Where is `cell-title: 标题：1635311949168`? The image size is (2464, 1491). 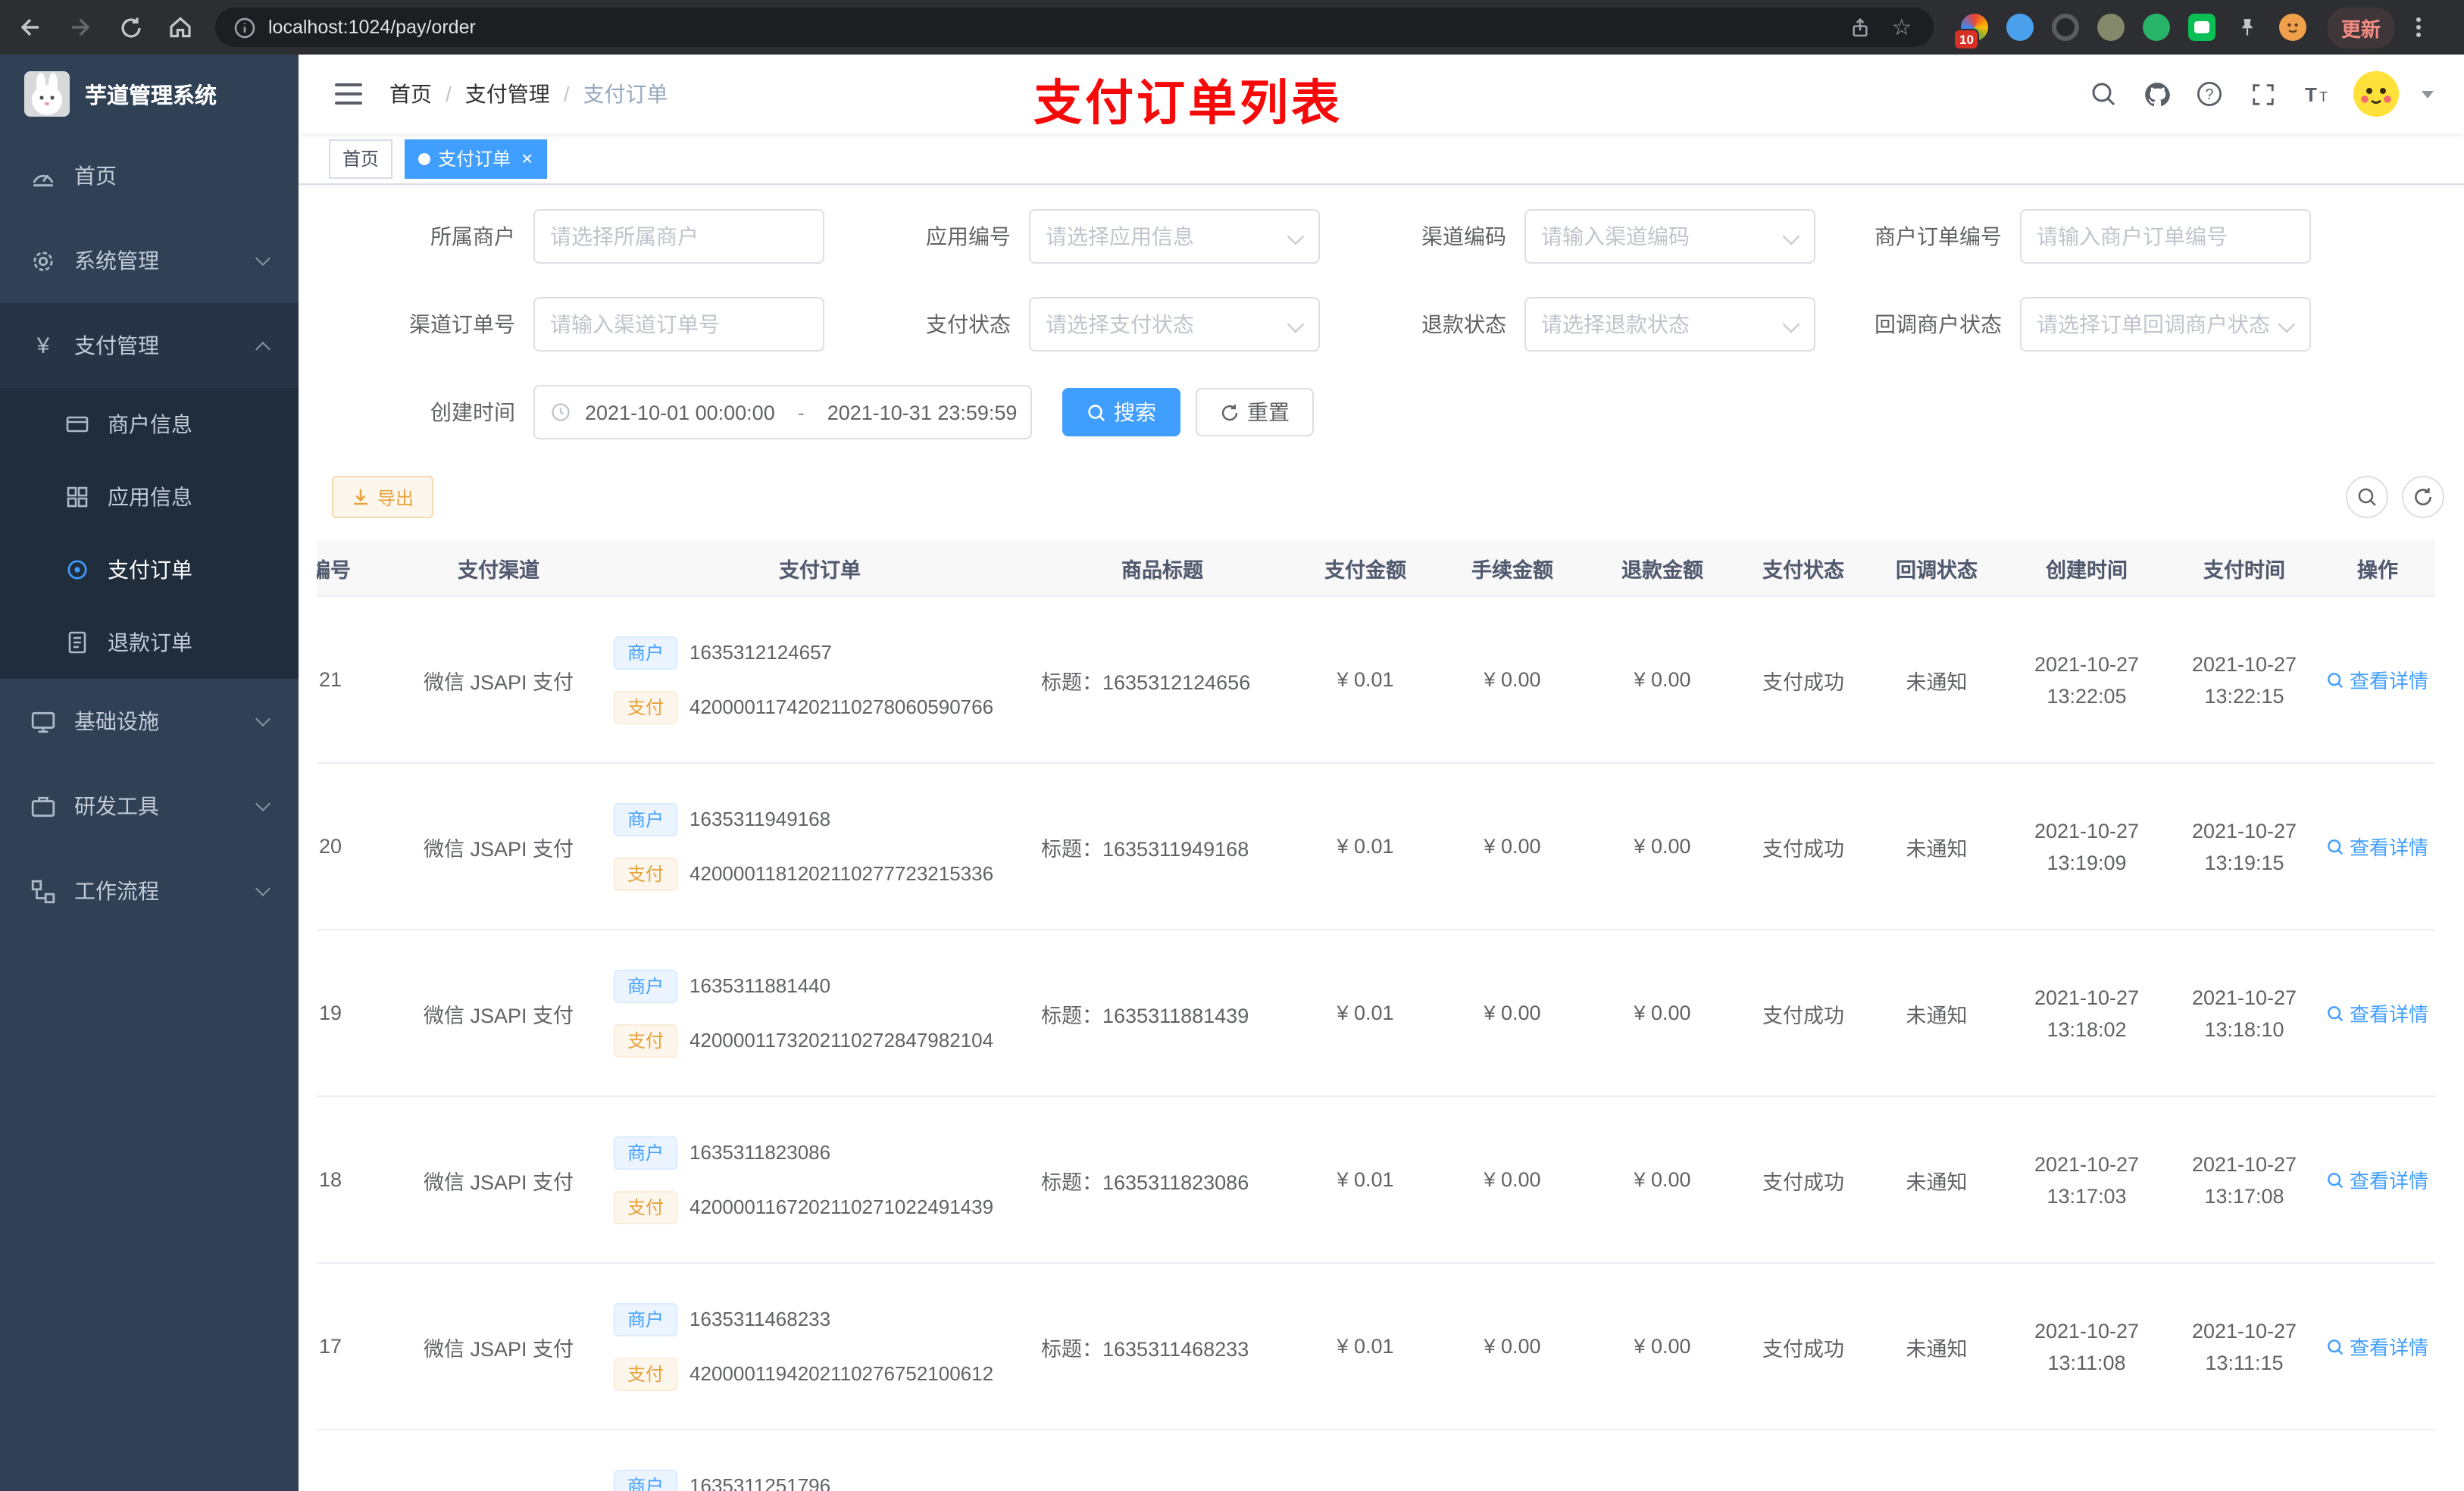
cell-title: 标题：1635311949168 is located at coordinates (1162, 847).